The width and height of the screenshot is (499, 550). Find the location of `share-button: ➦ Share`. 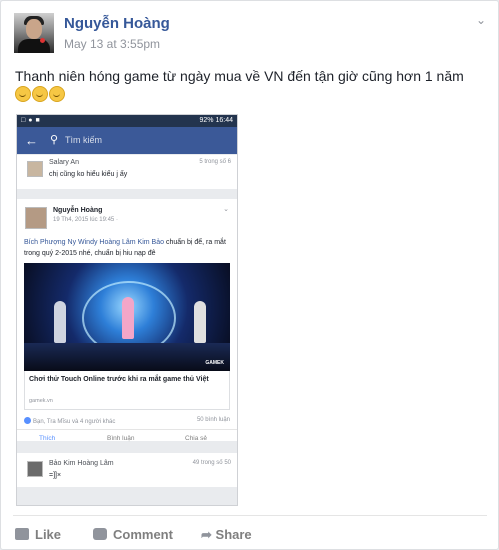

share-button: ➦ Share is located at coordinates (226, 535).